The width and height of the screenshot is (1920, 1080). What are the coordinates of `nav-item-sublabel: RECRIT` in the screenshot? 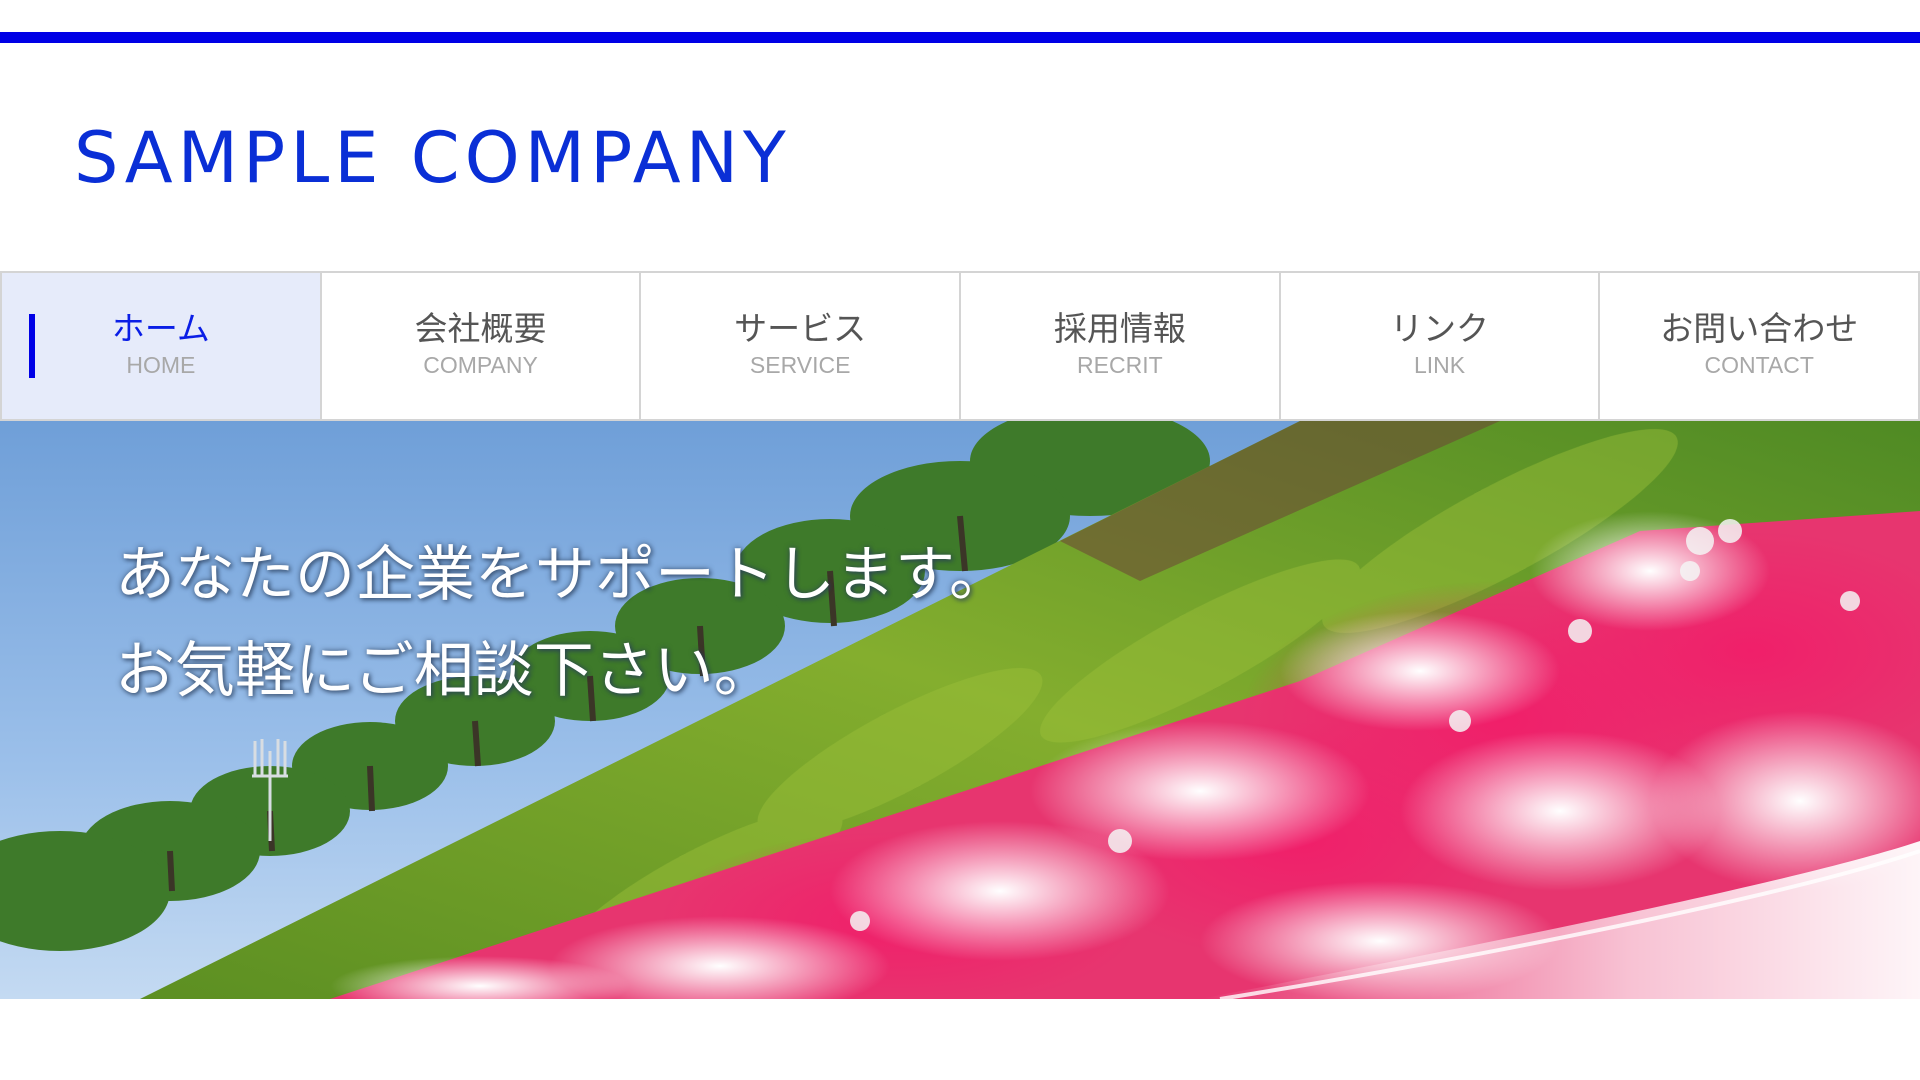 It's located at (1120, 365).